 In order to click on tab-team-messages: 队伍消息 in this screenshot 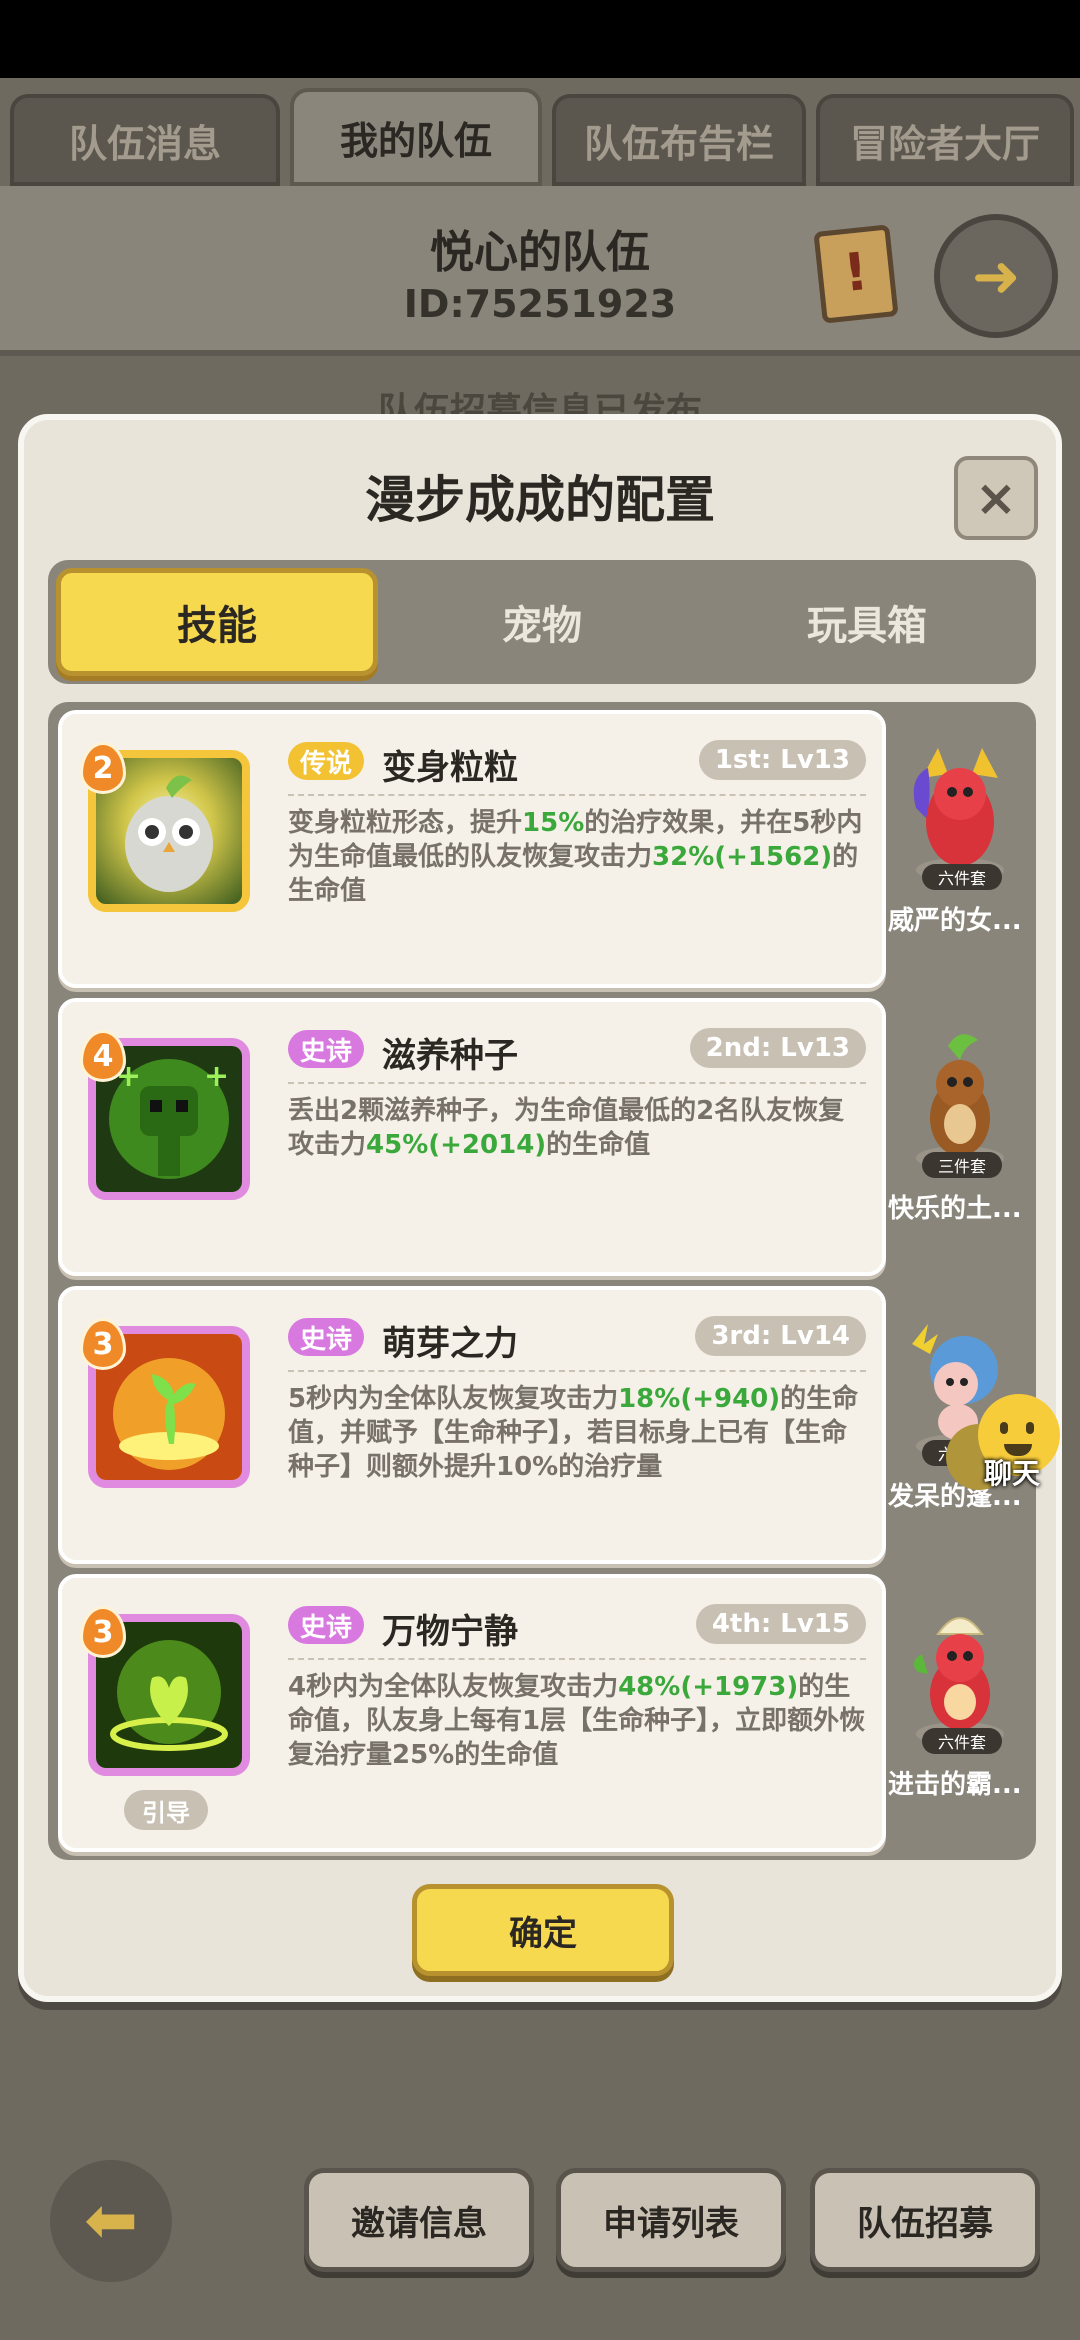, I will do `click(145, 140)`.